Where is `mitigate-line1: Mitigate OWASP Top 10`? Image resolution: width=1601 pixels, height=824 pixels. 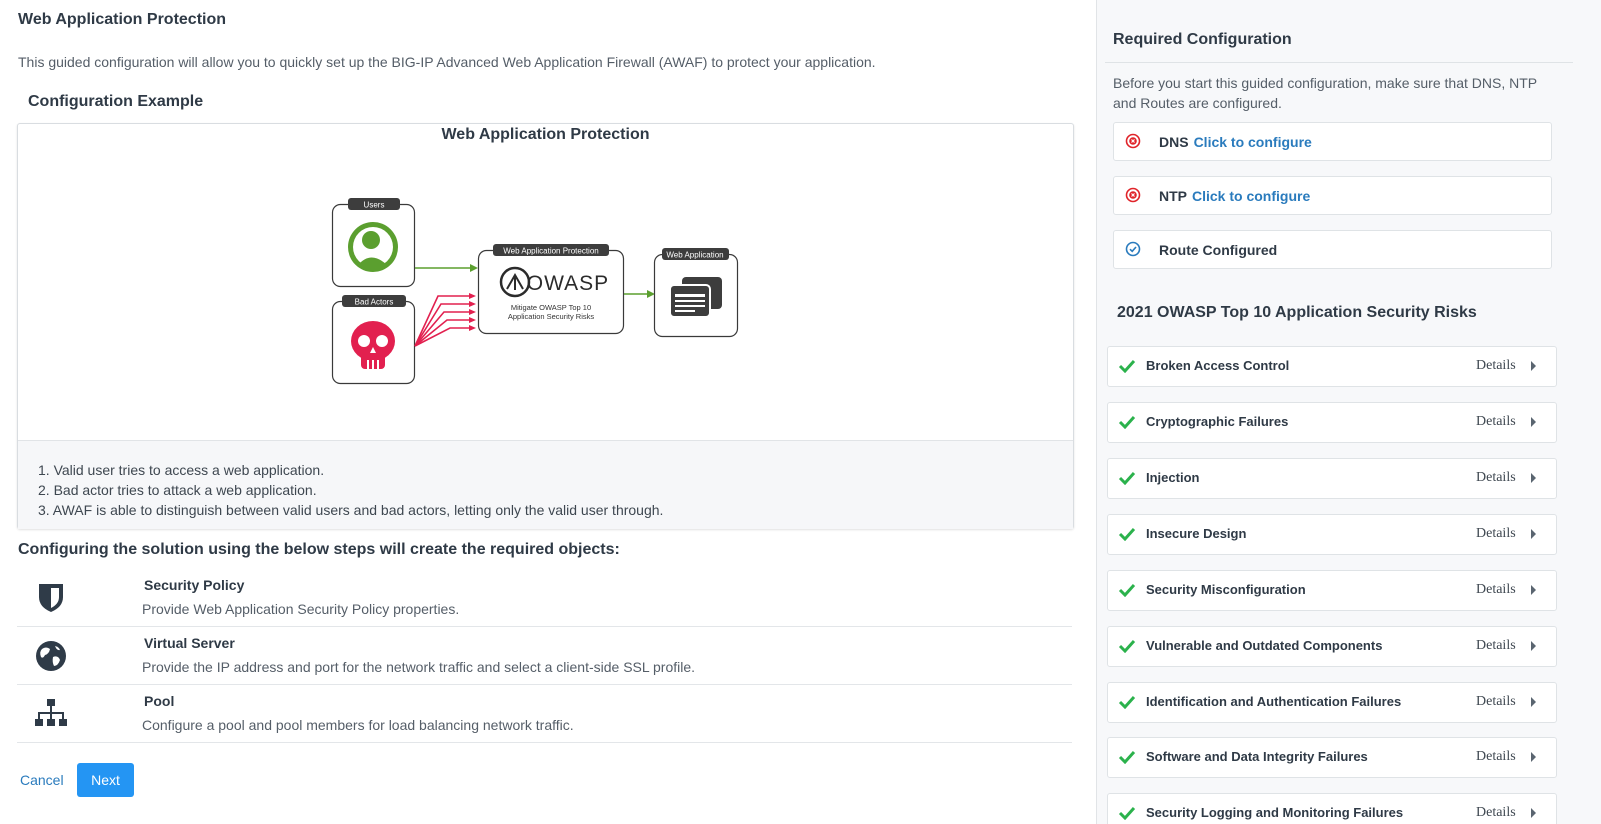 mitigate-line1: Mitigate OWASP Top 10 is located at coordinates (551, 307).